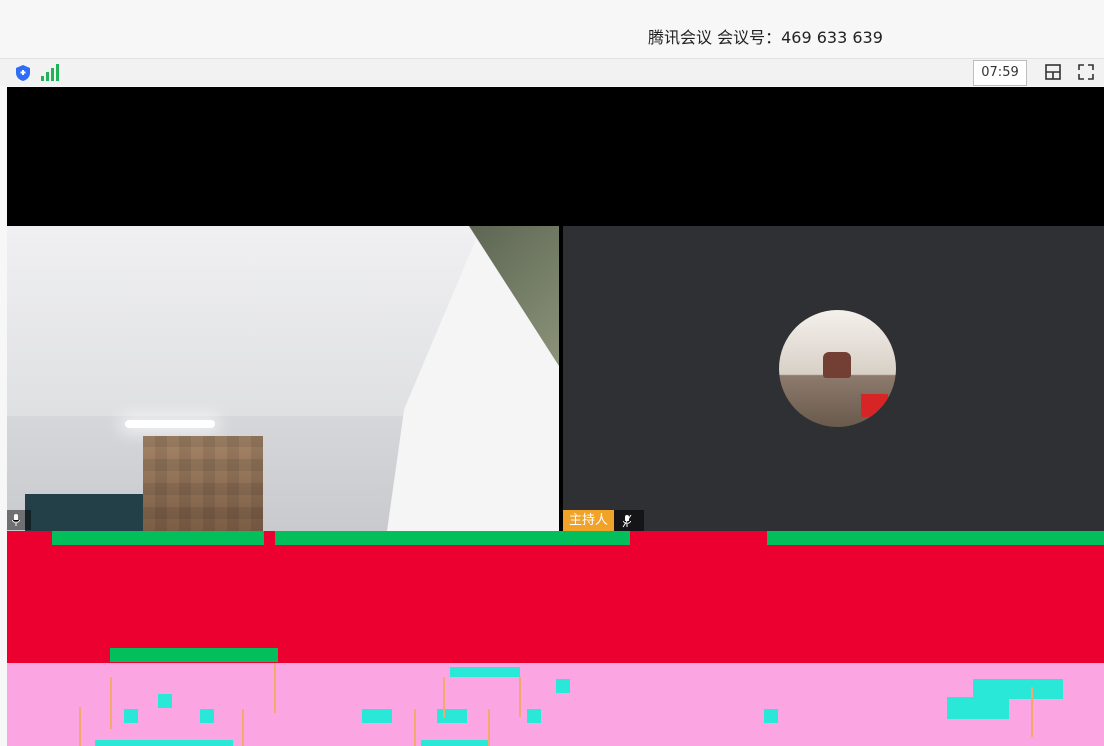 Image resolution: width=1104 pixels, height=746 pixels. Describe the element at coordinates (589, 521) in the screenshot. I see `host-badge: 主持人` at that location.